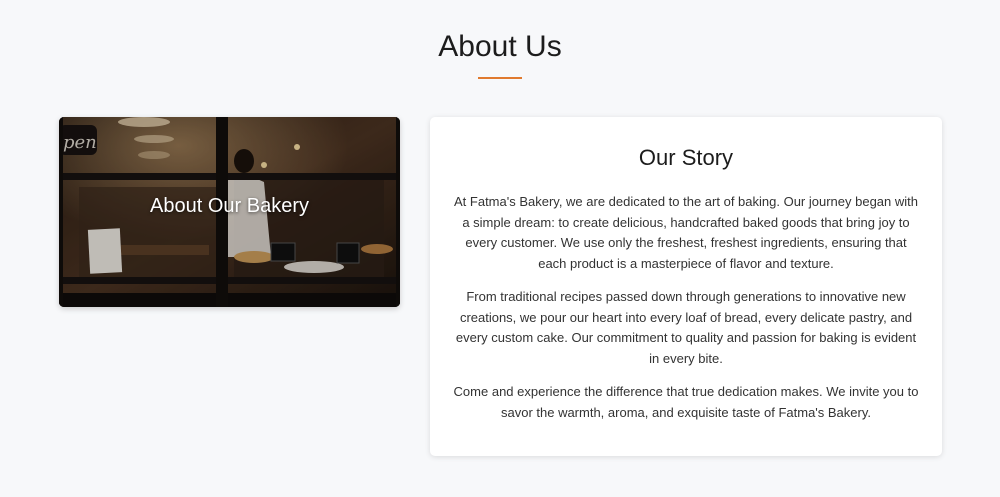  Describe the element at coordinates (500, 46) in the screenshot. I see `section-title: About Us` at that location.